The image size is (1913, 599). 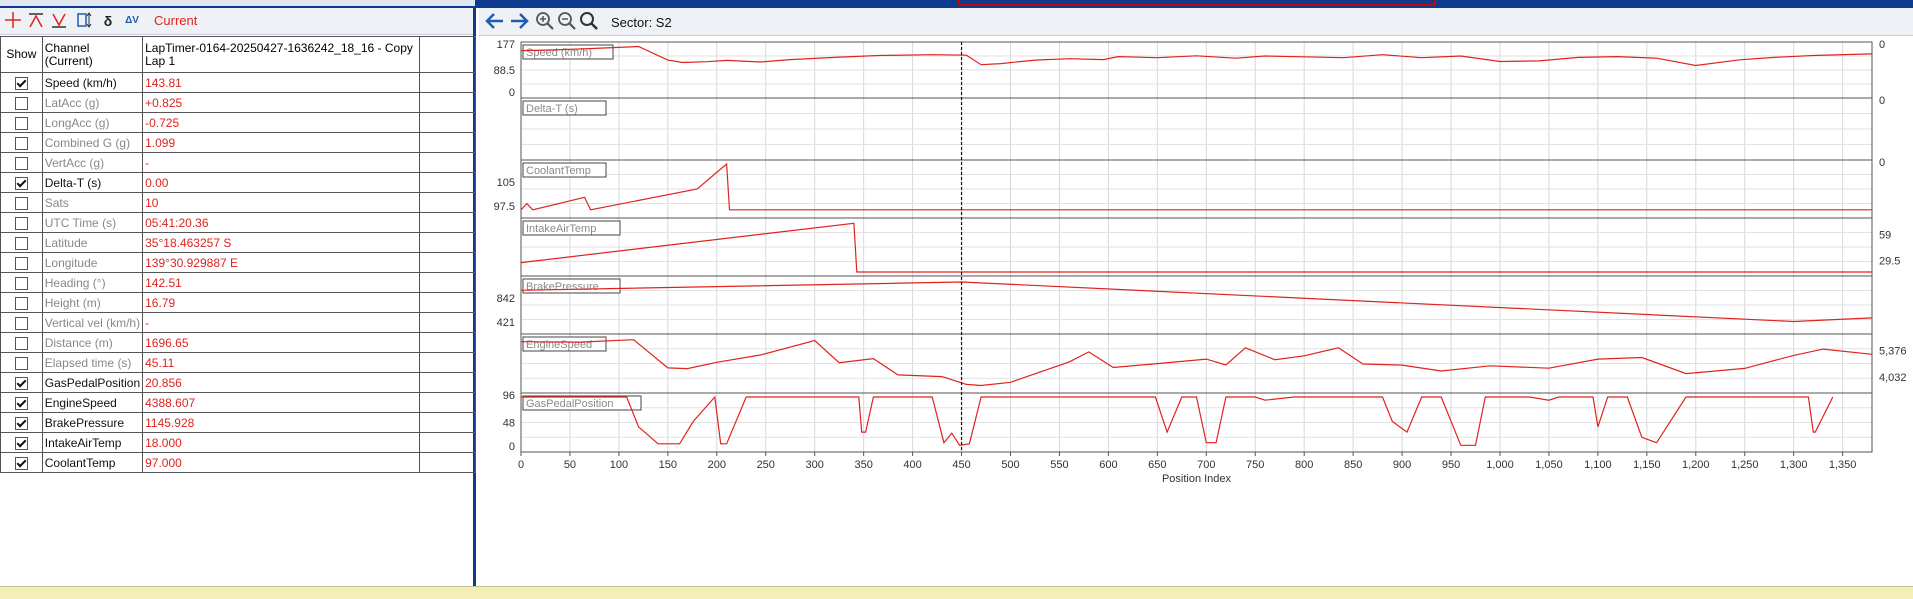 What do you see at coordinates (567, 23) in the screenshot?
I see `zoom-out-icon` at bounding box center [567, 23].